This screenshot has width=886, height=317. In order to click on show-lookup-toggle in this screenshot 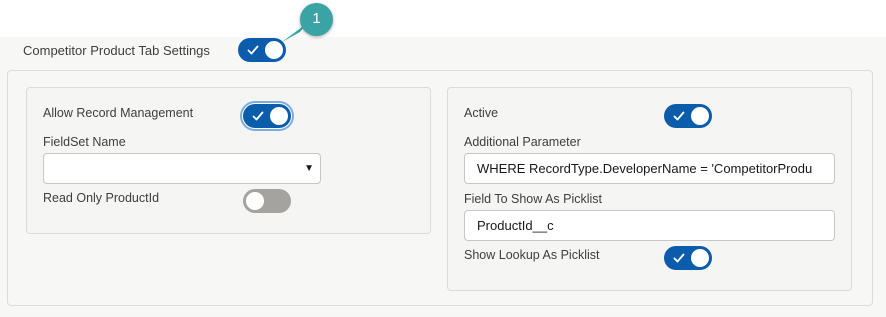, I will do `click(688, 258)`.